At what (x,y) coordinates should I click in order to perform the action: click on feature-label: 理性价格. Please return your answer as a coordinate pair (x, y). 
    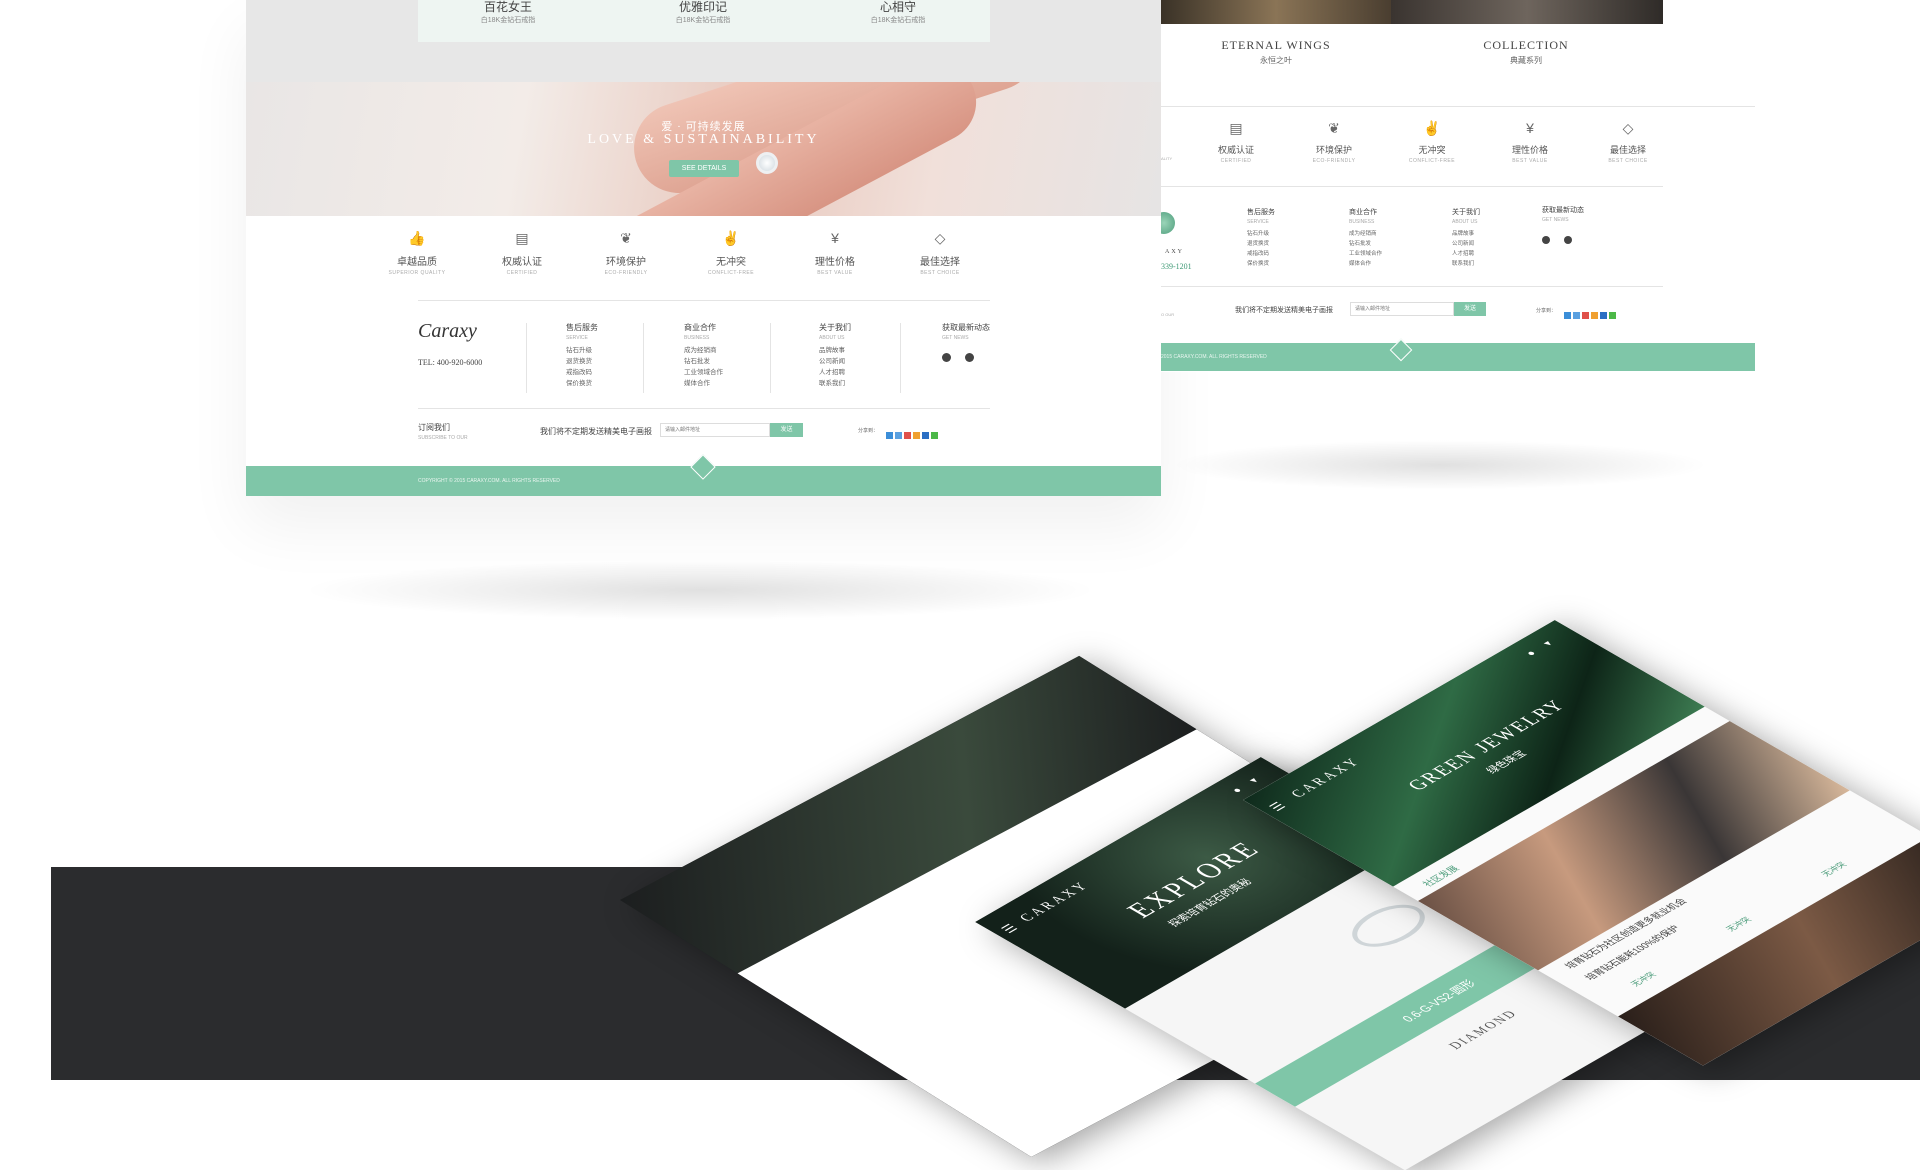
    Looking at the image, I should click on (835, 262).